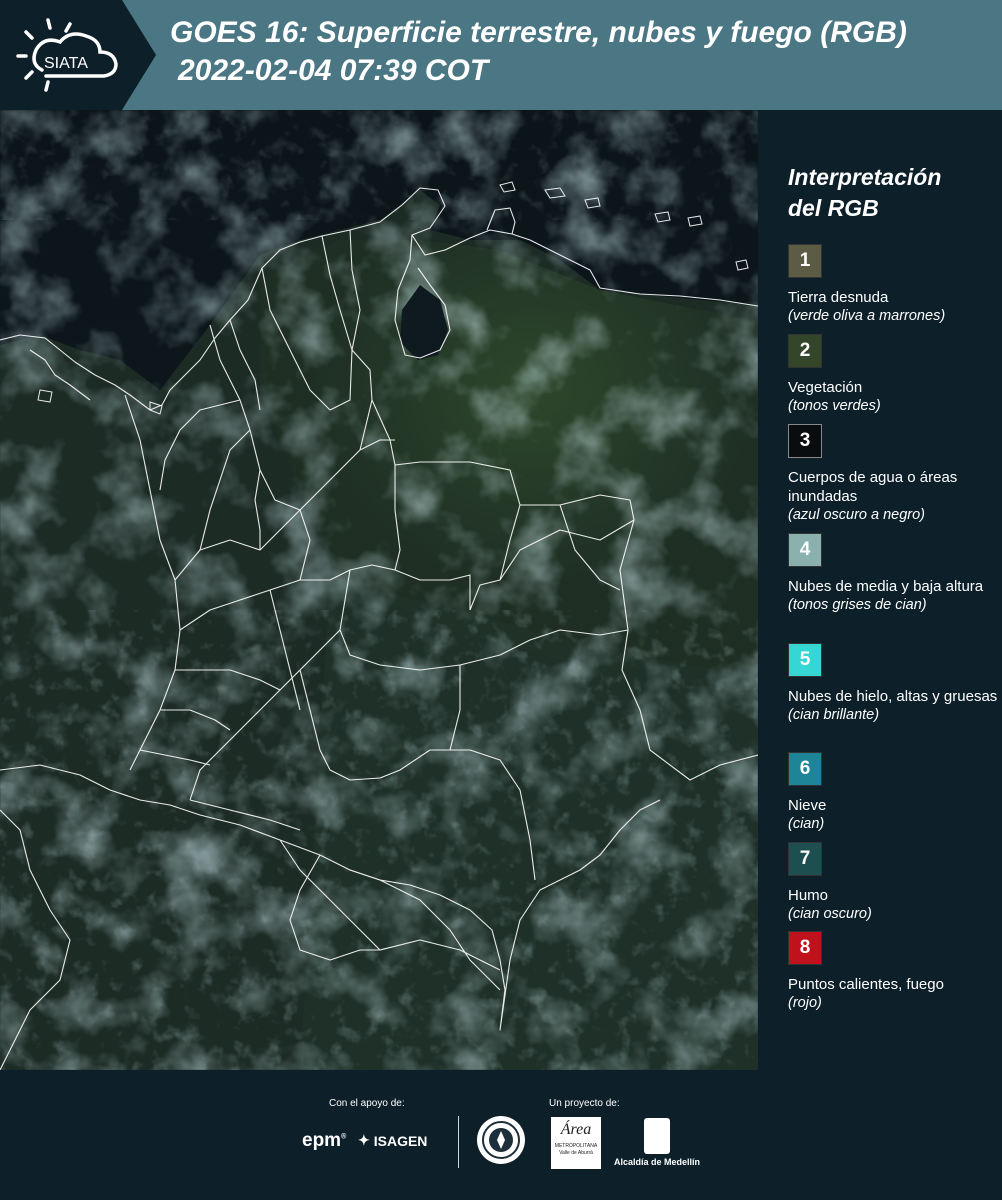 Image resolution: width=1002 pixels, height=1200 pixels. What do you see at coordinates (805, 441) in the screenshot?
I see `legend-swatch: 3` at bounding box center [805, 441].